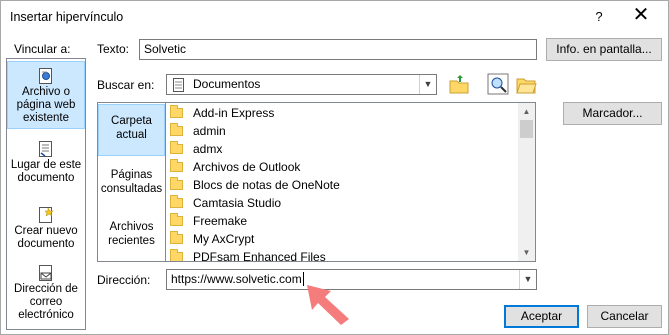 This screenshot has width=669, height=335. I want to click on look-in-value: Documentos, so click(227, 84).